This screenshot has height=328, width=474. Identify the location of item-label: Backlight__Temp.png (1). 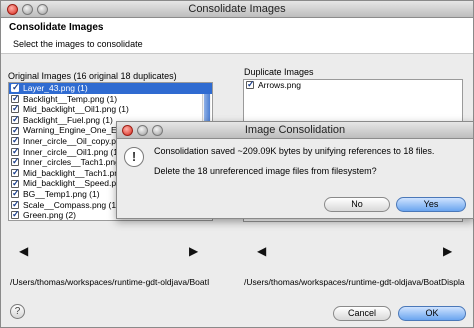
(70, 98).